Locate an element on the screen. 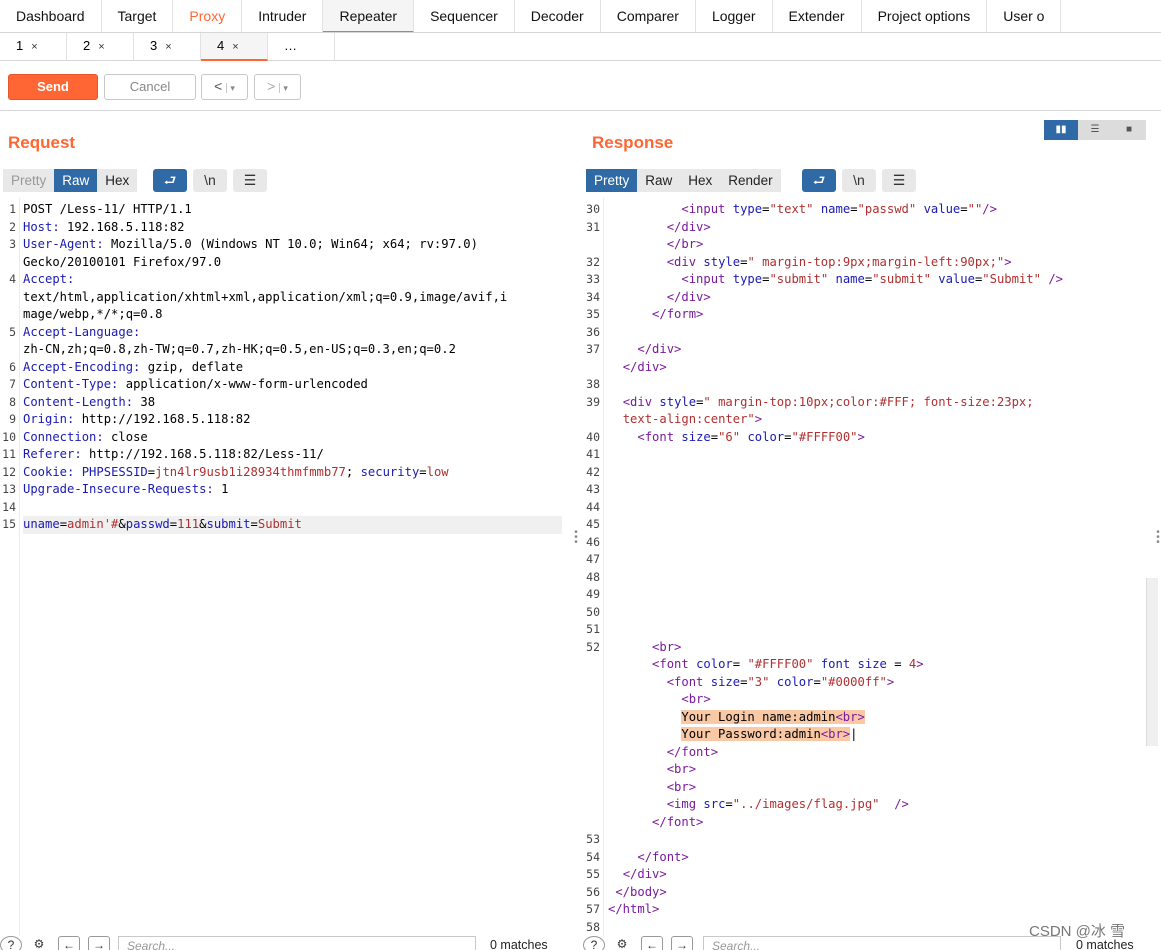 The width and height of the screenshot is (1161, 950). main-tab-proxy: Proxy is located at coordinates (208, 16).